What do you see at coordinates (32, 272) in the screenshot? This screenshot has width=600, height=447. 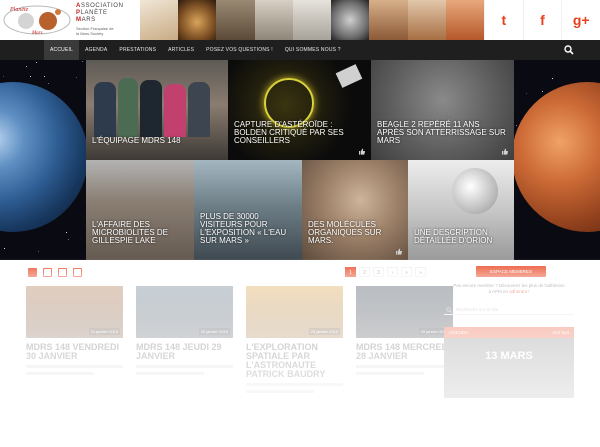 I see `grid-view-icon` at bounding box center [32, 272].